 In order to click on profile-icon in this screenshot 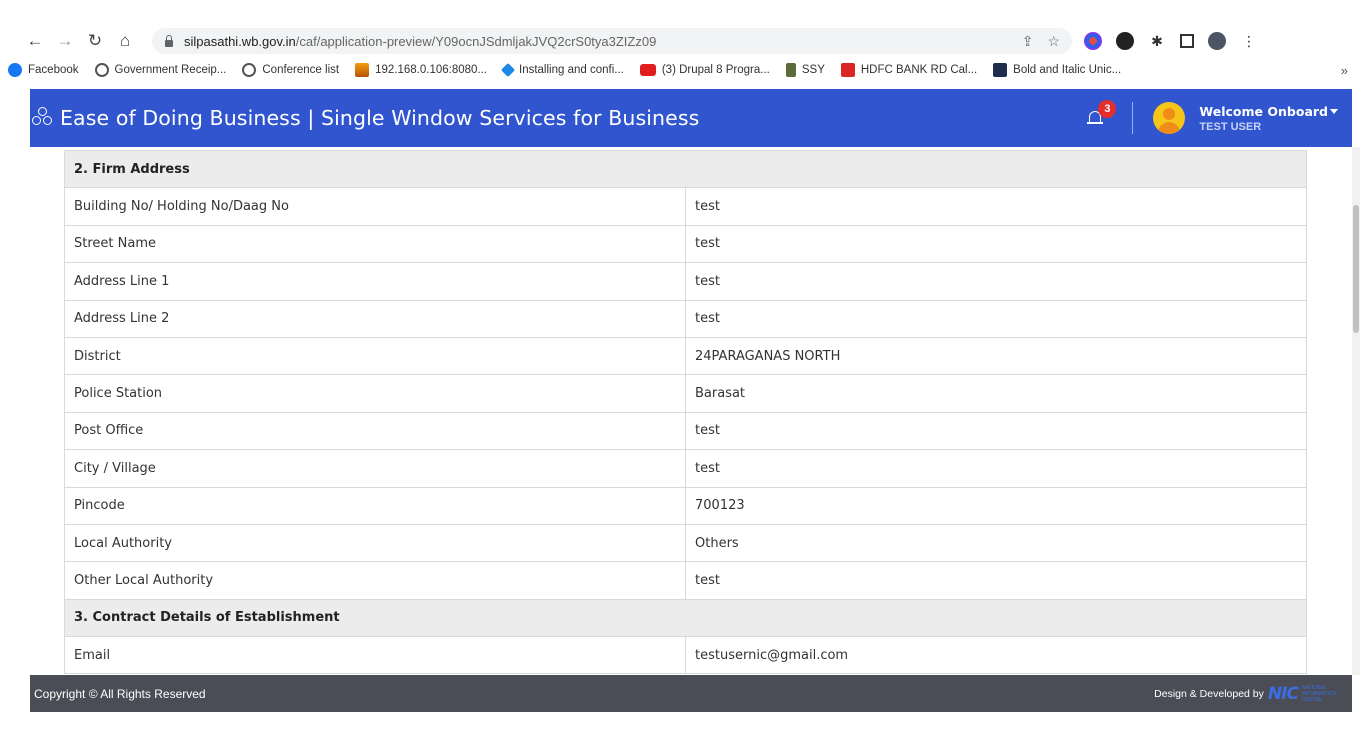, I will do `click(1217, 41)`.